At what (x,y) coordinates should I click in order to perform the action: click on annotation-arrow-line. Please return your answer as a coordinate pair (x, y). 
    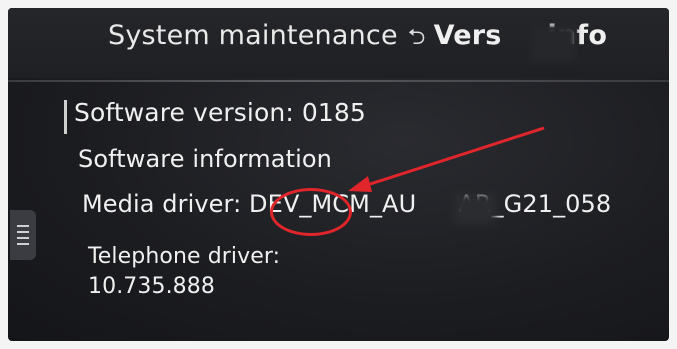
    Looking at the image, I should click on (454, 157).